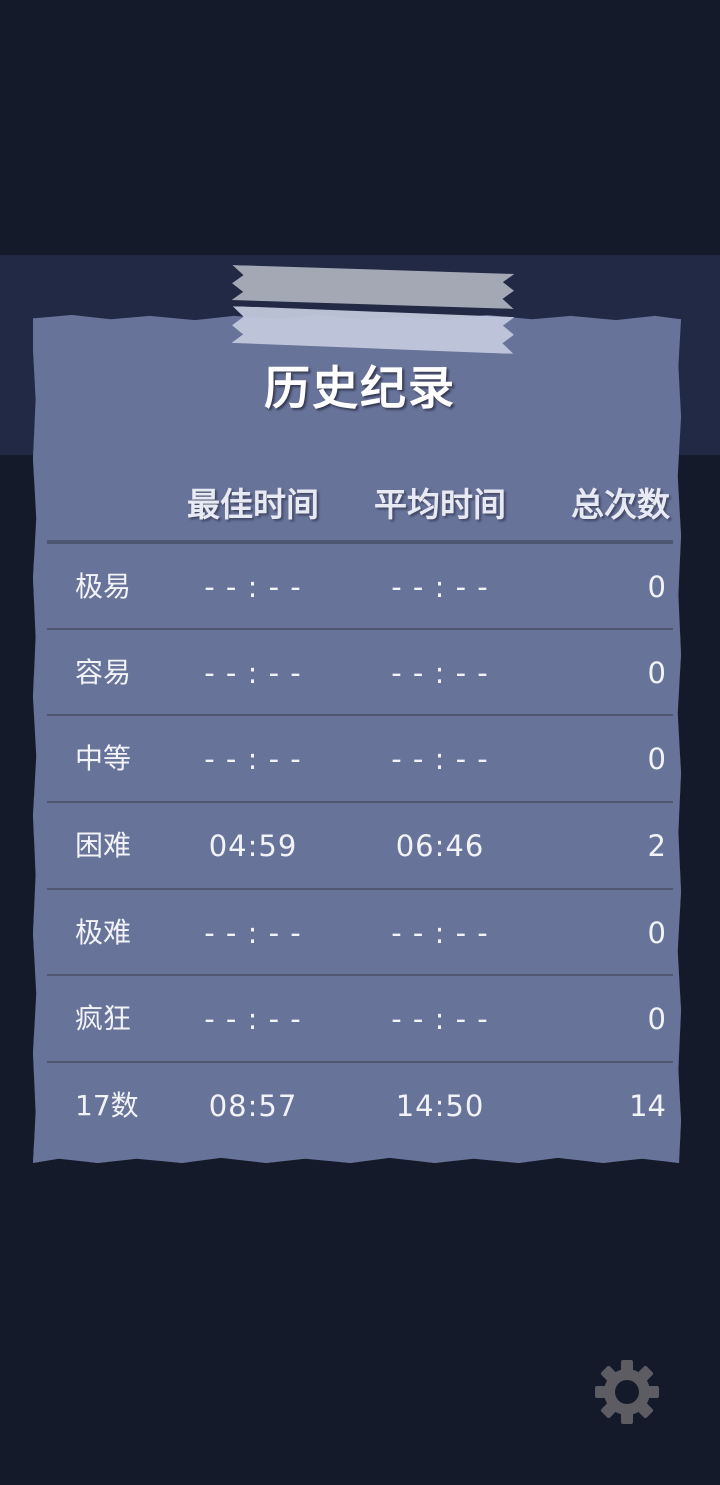 The height and width of the screenshot is (1485, 720). I want to click on table-row: 极易 - - : - - - - : - - 0, so click(360, 587).